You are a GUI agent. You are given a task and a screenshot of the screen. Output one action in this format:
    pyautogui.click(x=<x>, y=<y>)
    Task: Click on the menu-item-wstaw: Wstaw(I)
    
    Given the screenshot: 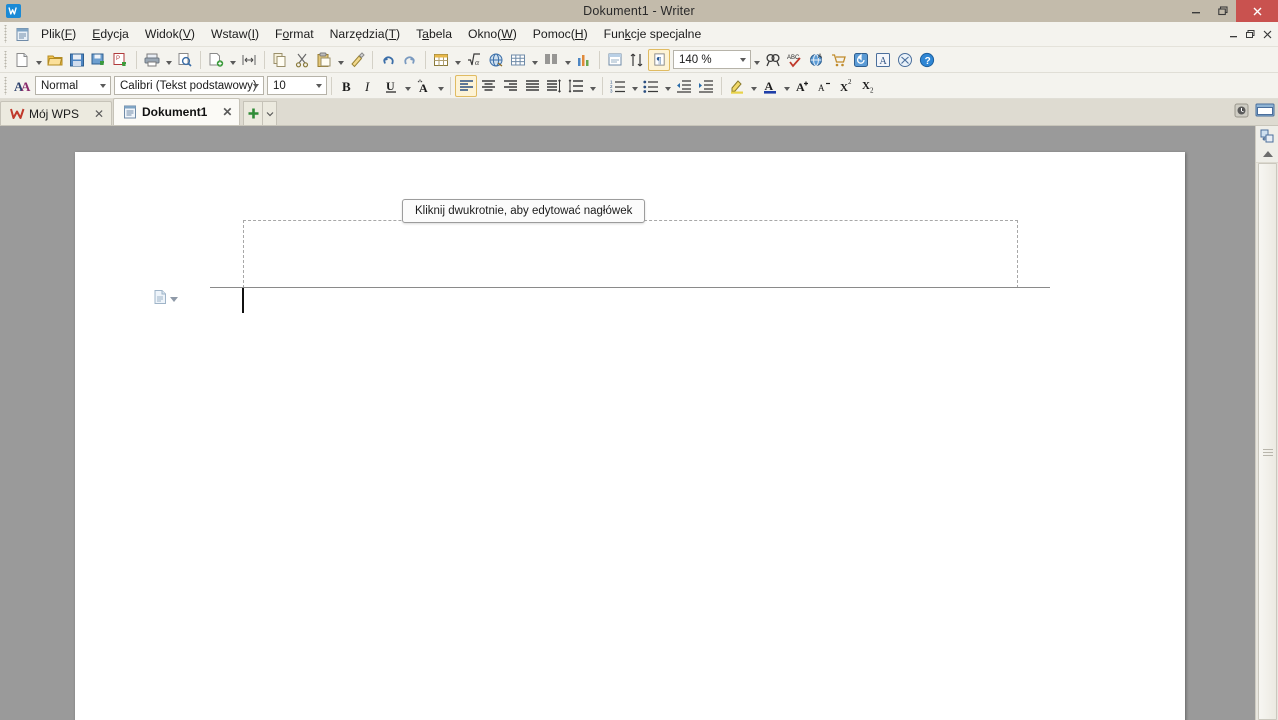 What is the action you would take?
    pyautogui.click(x=235, y=34)
    